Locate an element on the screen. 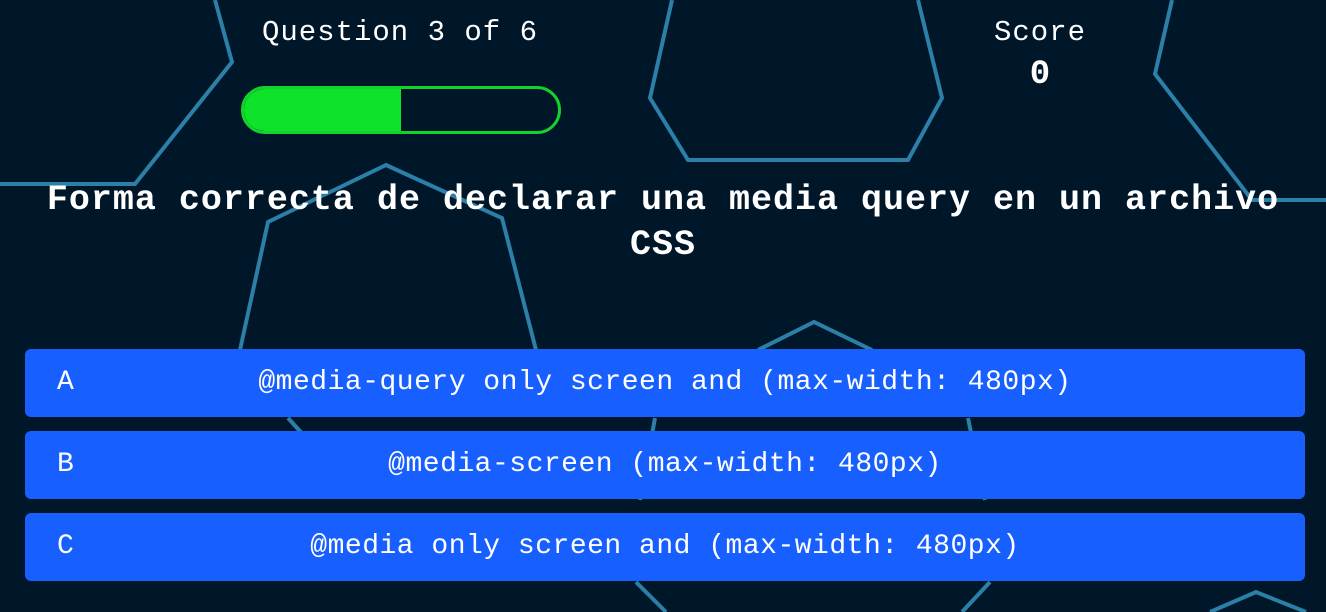  progress-bar is located at coordinates (401, 110).